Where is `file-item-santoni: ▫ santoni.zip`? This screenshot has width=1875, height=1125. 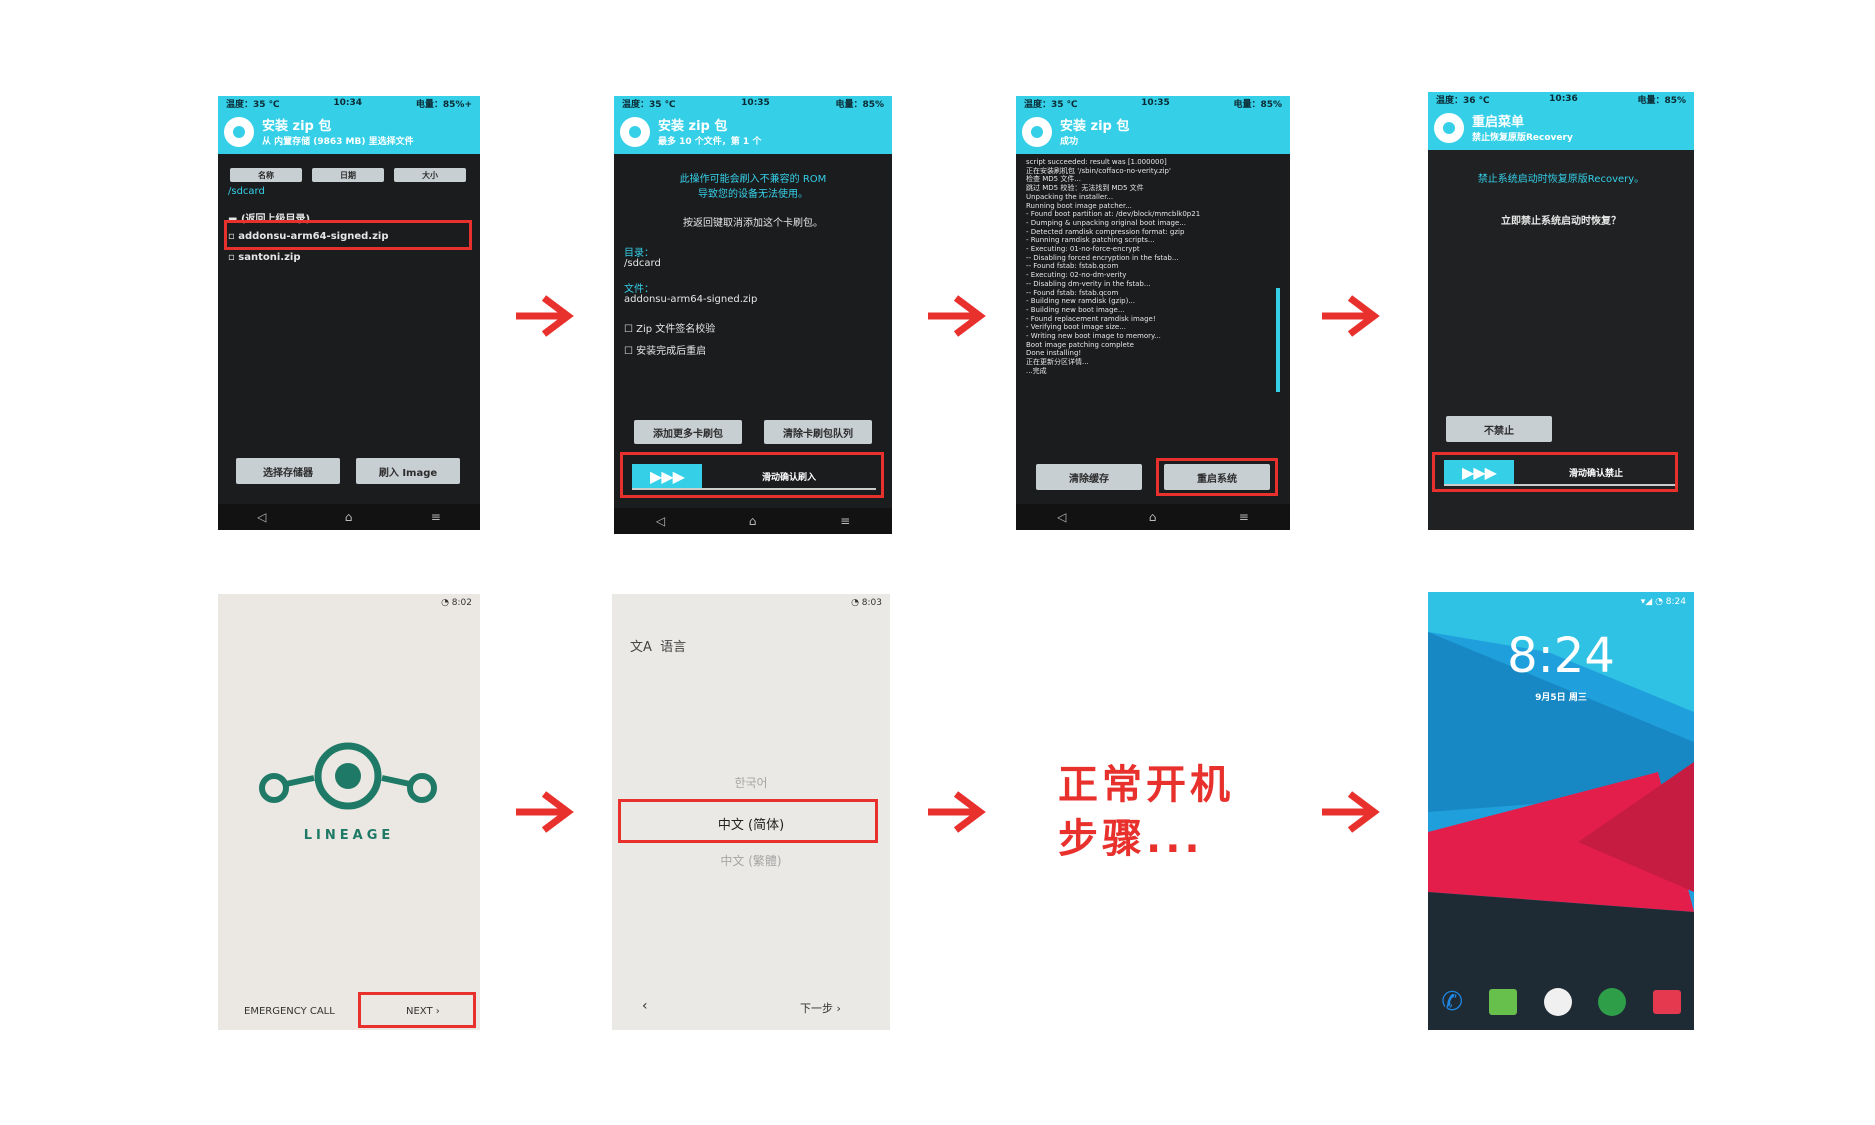
file-item-santoni: ▫ santoni.zip is located at coordinates (264, 257).